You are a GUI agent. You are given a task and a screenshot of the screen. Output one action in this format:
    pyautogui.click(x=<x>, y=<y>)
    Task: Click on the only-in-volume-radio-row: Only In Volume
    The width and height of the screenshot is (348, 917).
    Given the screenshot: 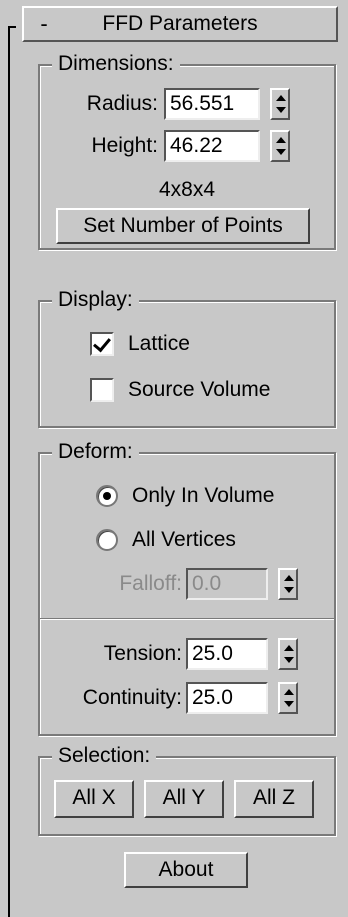 What is the action you would take?
    pyautogui.click(x=185, y=496)
    